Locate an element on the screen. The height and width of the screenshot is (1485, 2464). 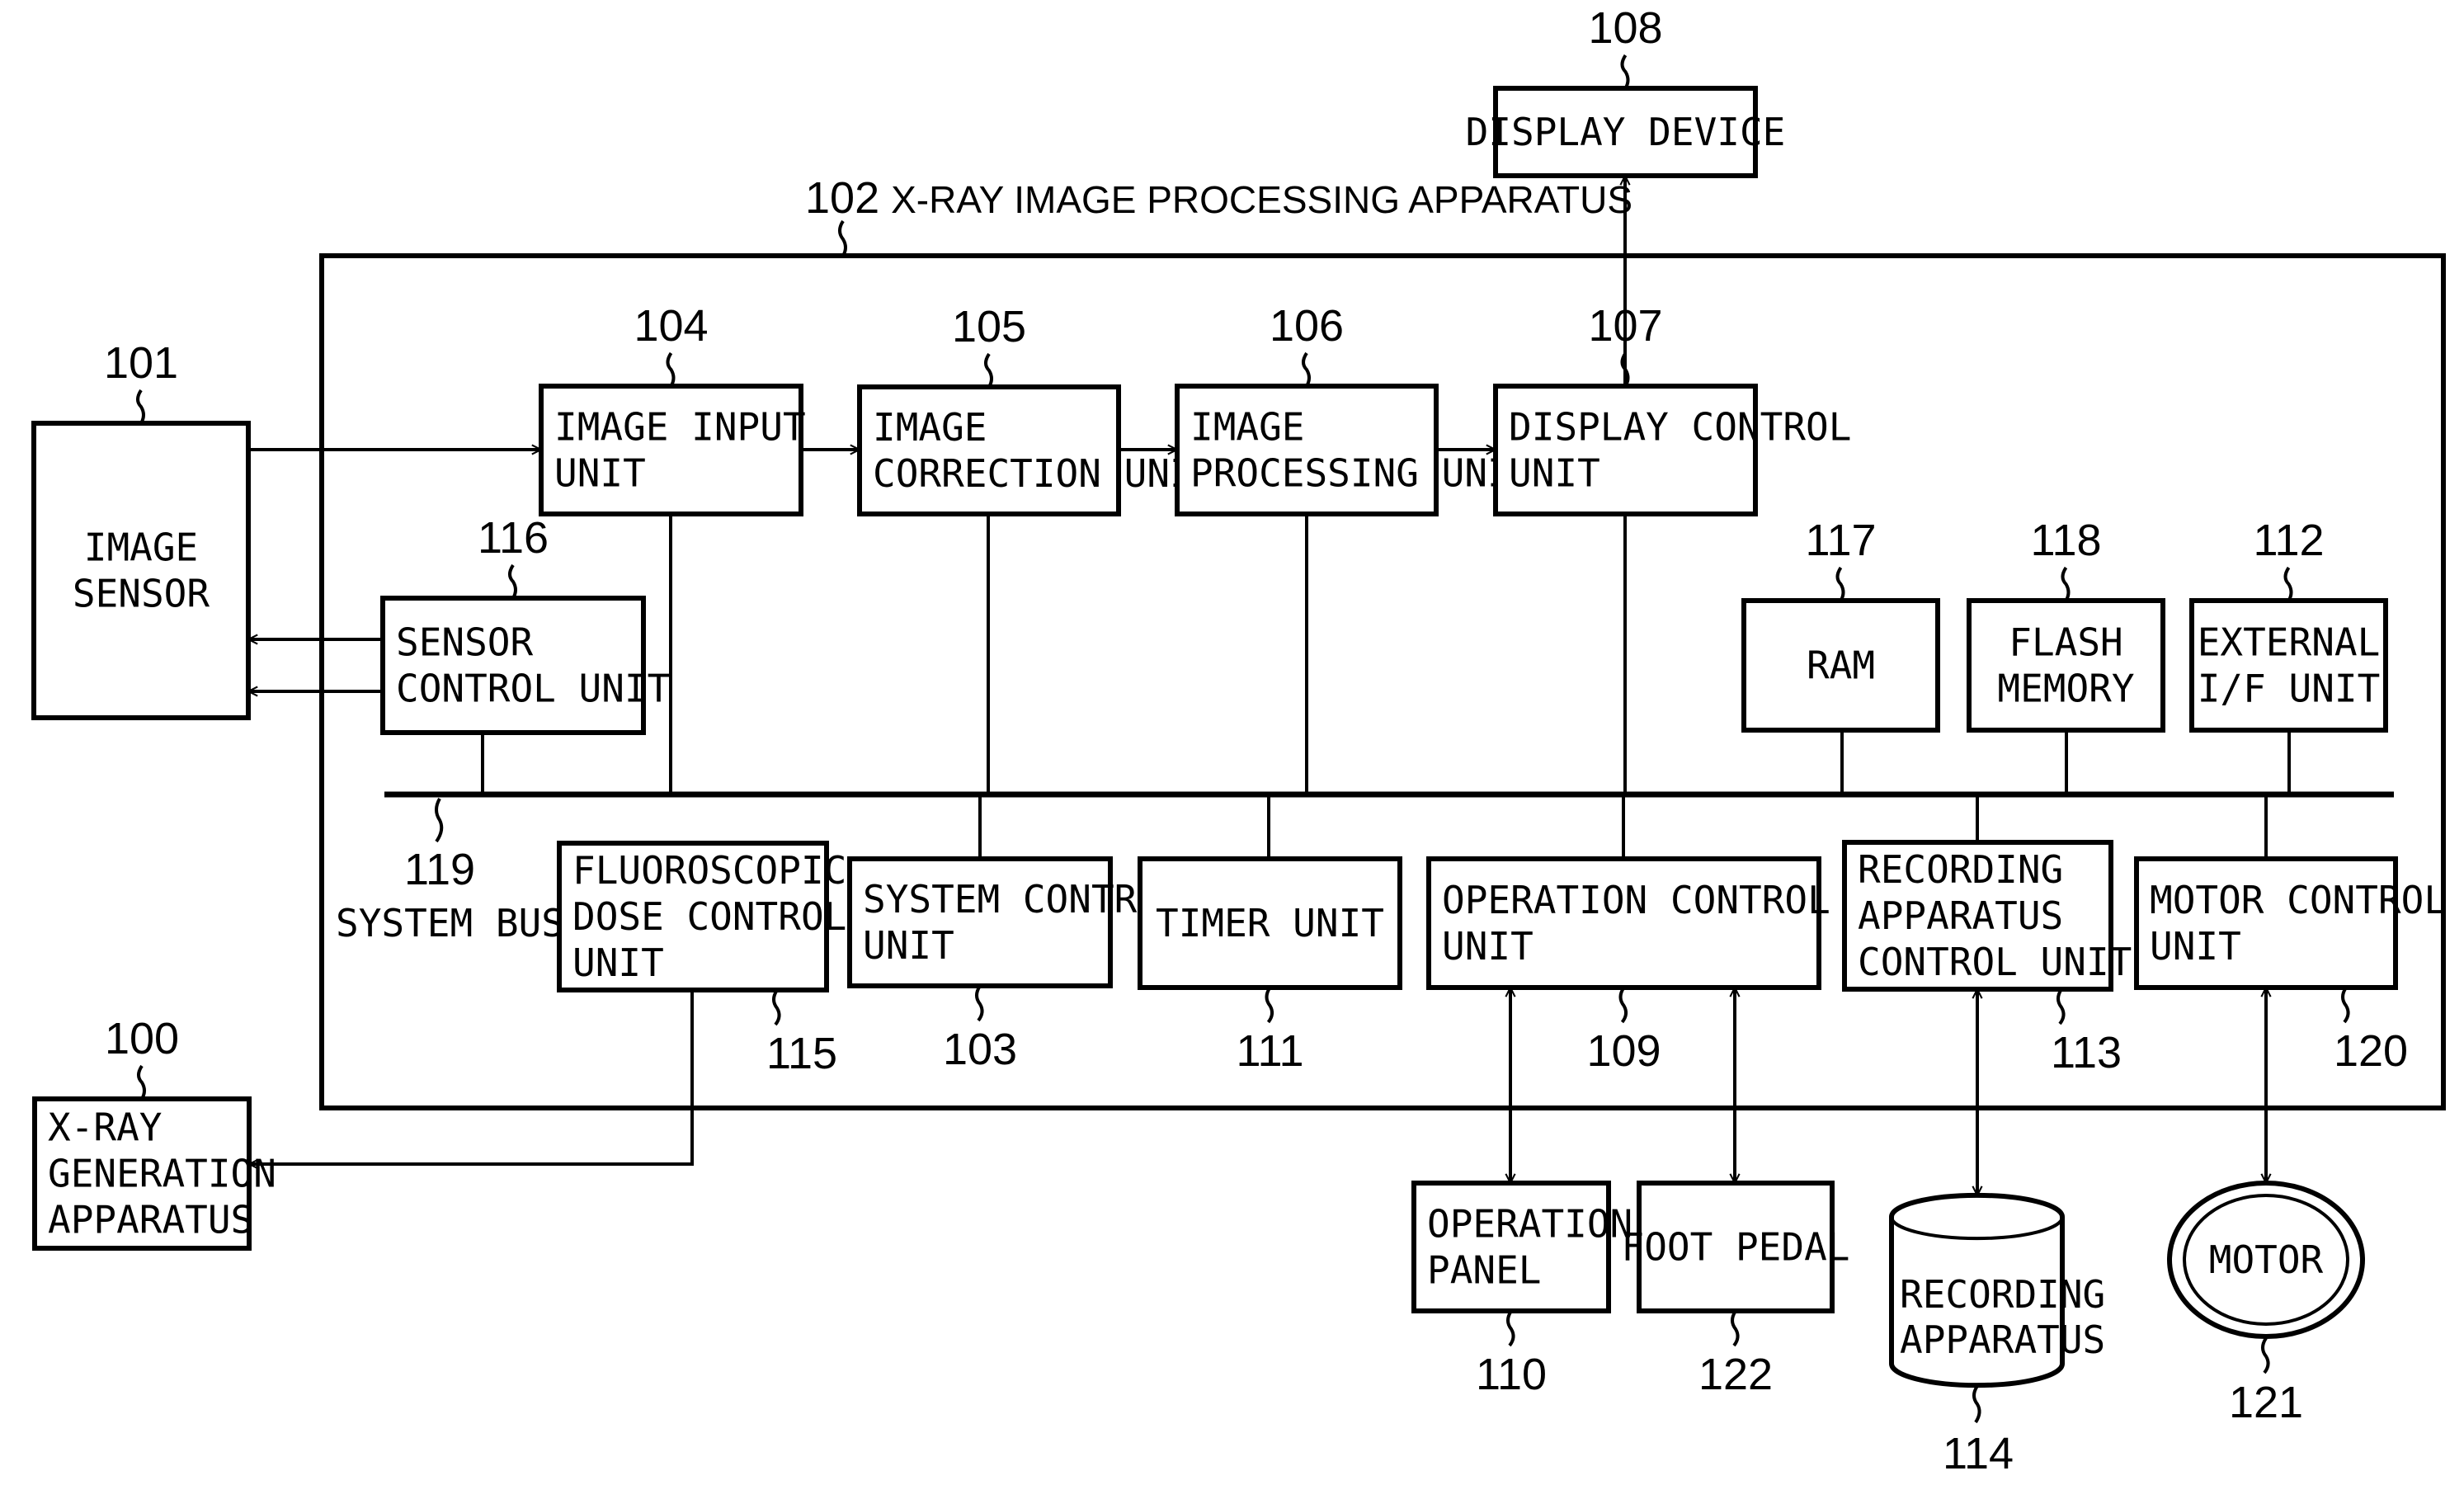
recording-apparatus-line-2: APPARATUS is located at coordinates (2002, 1340).